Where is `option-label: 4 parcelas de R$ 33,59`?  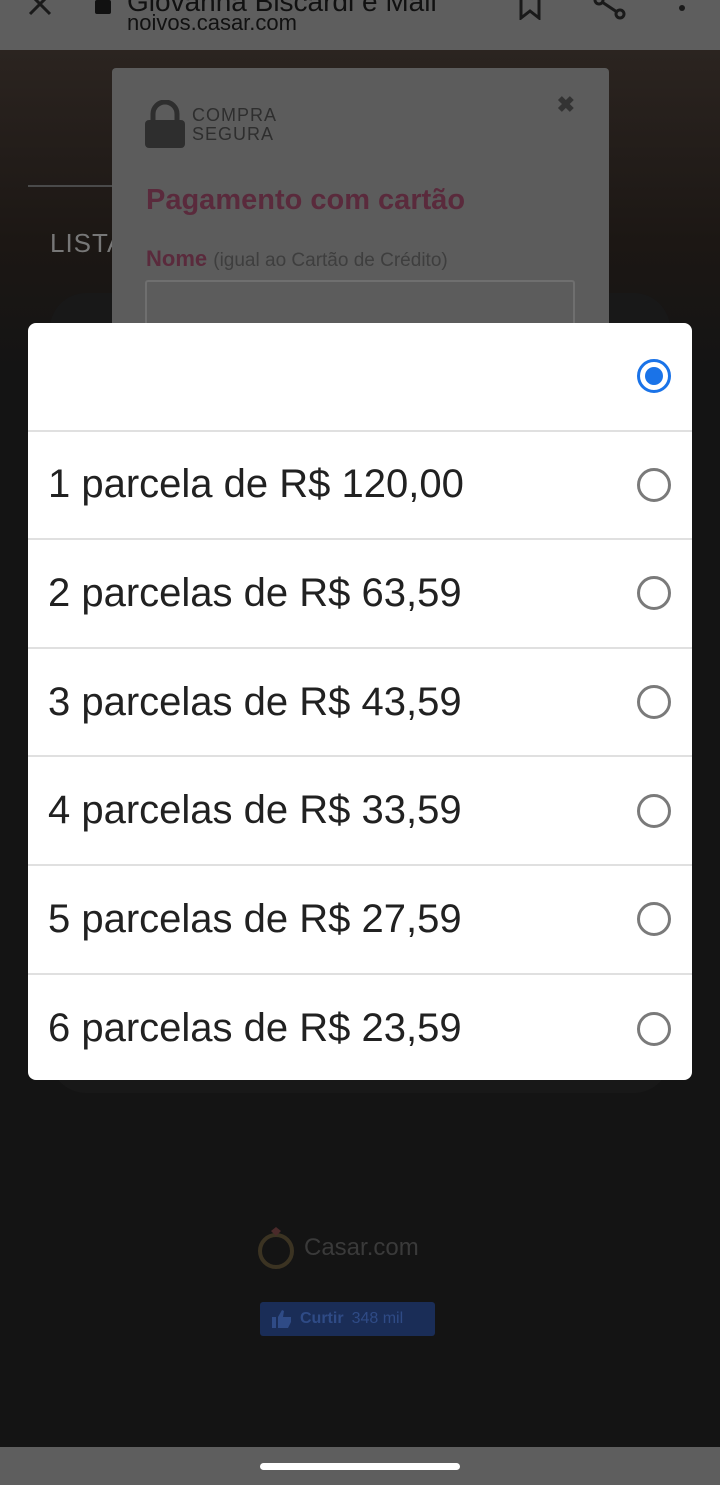 option-label: 4 parcelas de R$ 33,59 is located at coordinates (255, 810).